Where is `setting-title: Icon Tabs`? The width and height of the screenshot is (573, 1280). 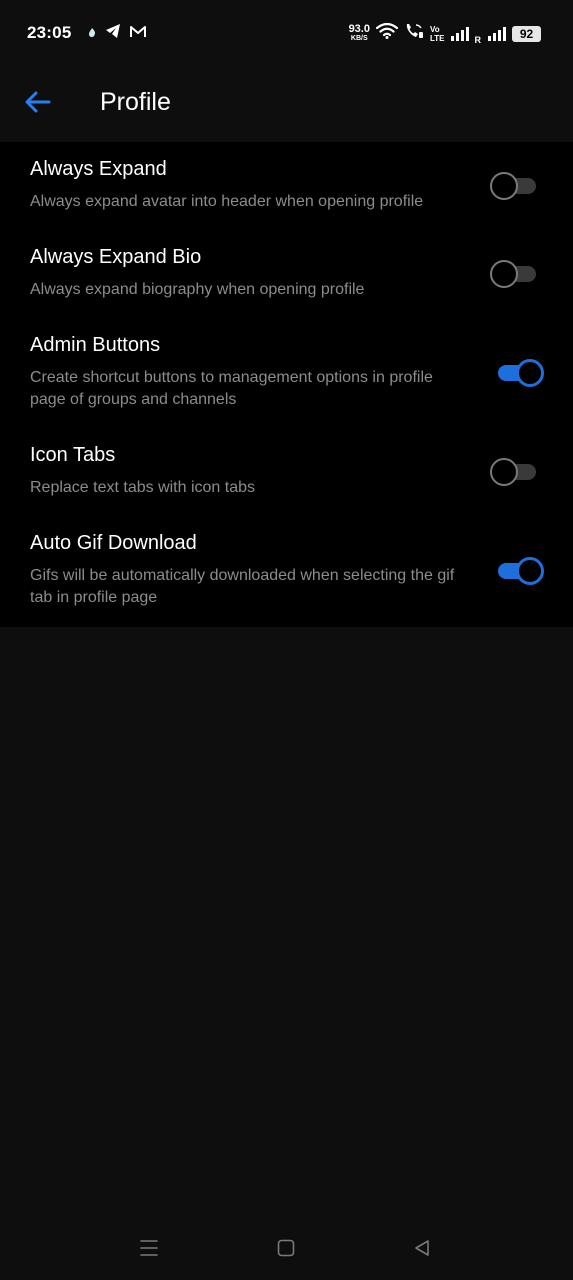 setting-title: Icon Tabs is located at coordinates (73, 455).